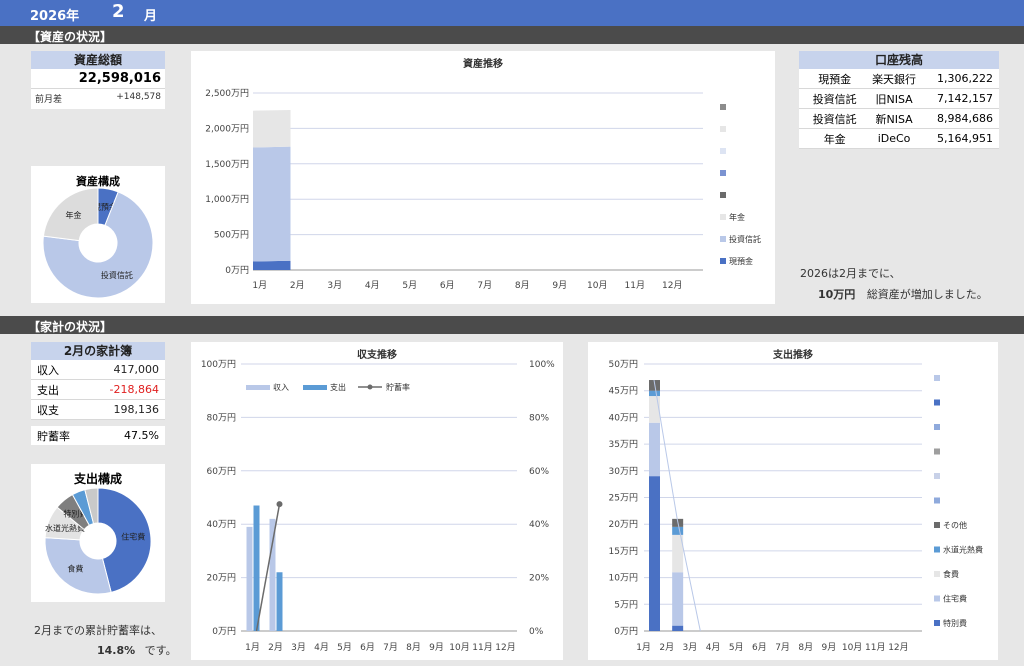 This screenshot has width=1024, height=666. Describe the element at coordinates (623, 578) in the screenshot. I see `y-tick-label: 10万円` at that location.